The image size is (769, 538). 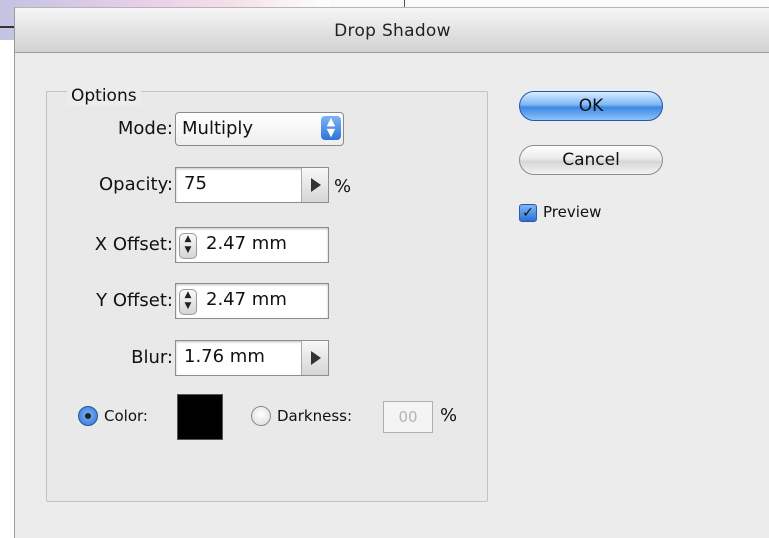 I want to click on options-group-label: Options, so click(x=104, y=96).